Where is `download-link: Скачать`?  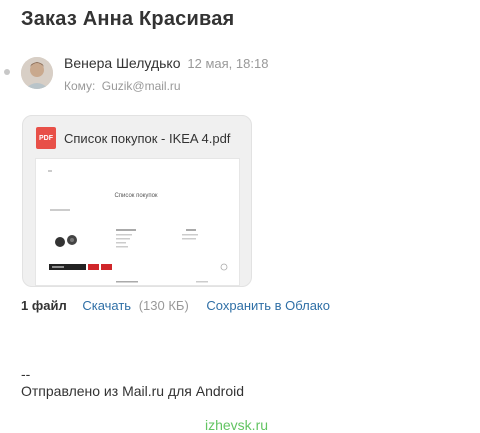
download-link: Скачать is located at coordinates (106, 305).